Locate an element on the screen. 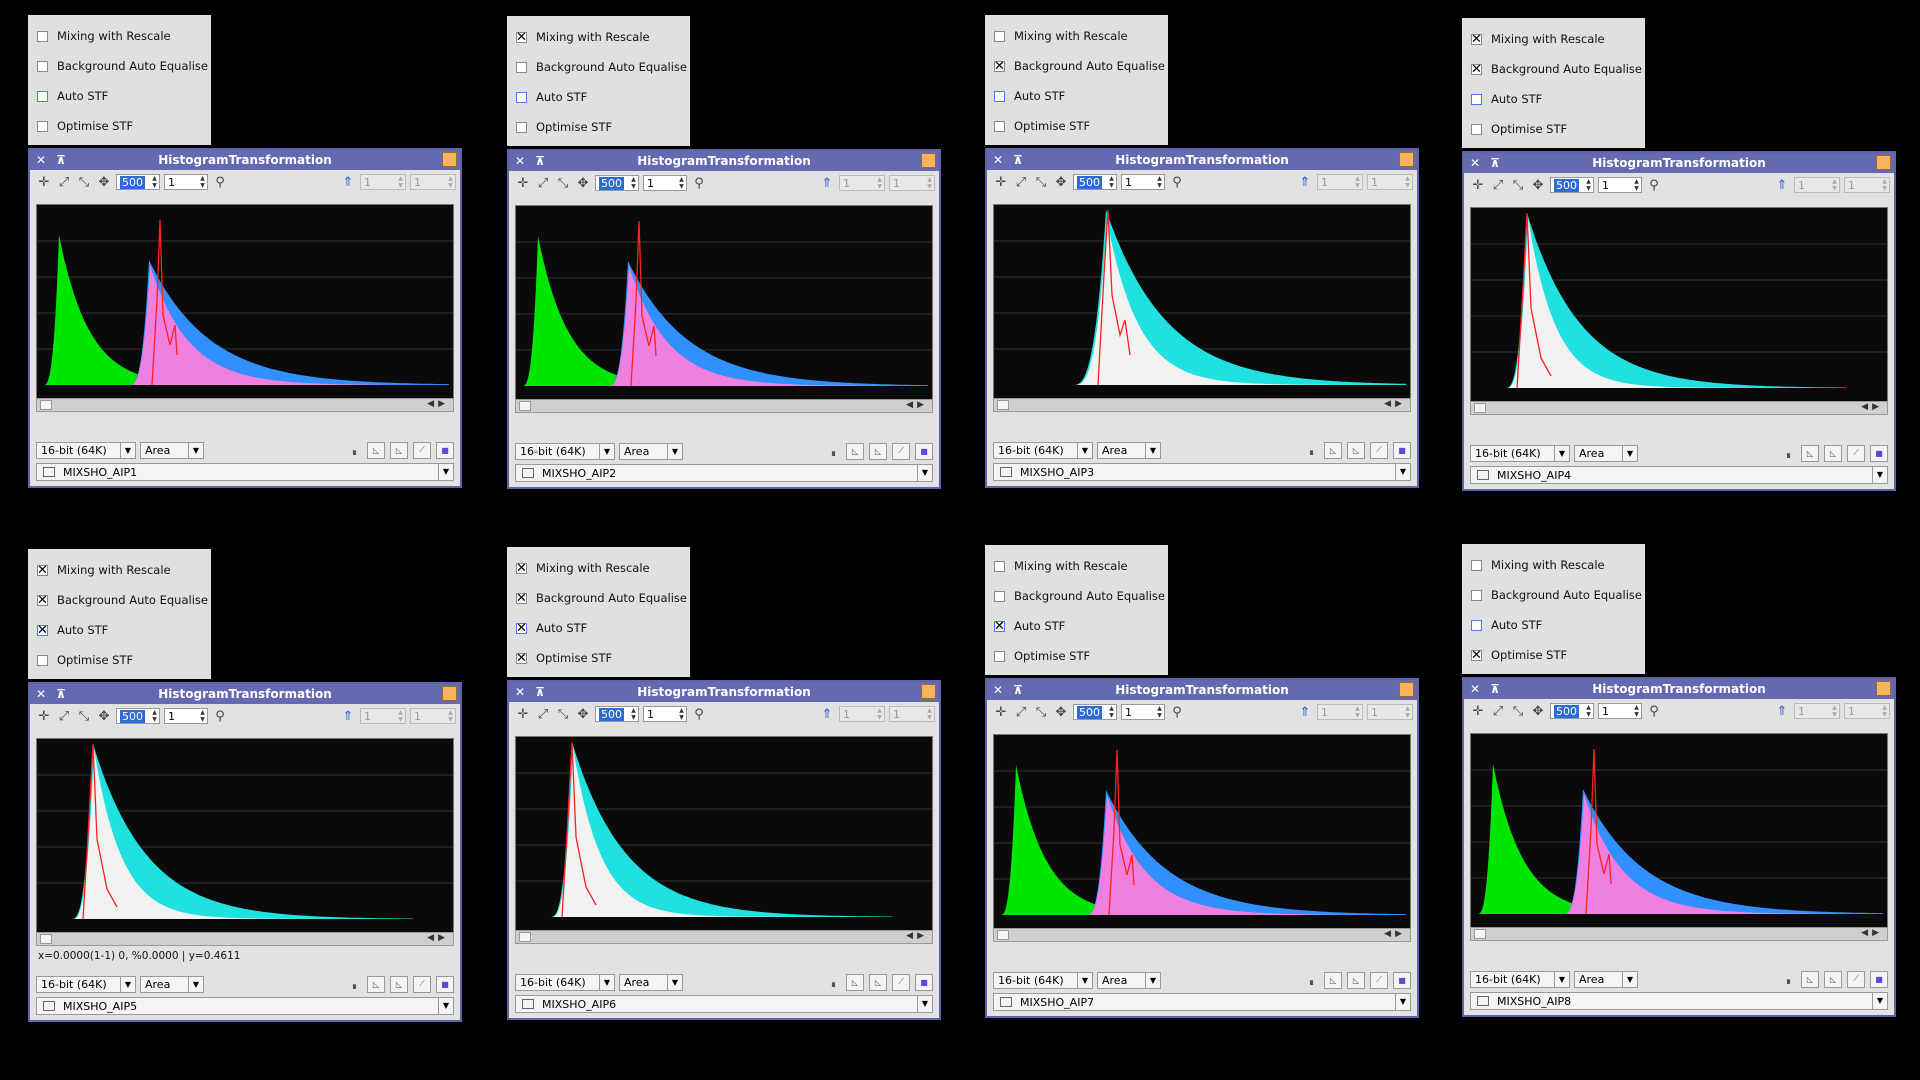 Image resolution: width=1920 pixels, height=1080 pixels. target-view-select: MIXSHO_AIP8 ▼ is located at coordinates (1679, 1001).